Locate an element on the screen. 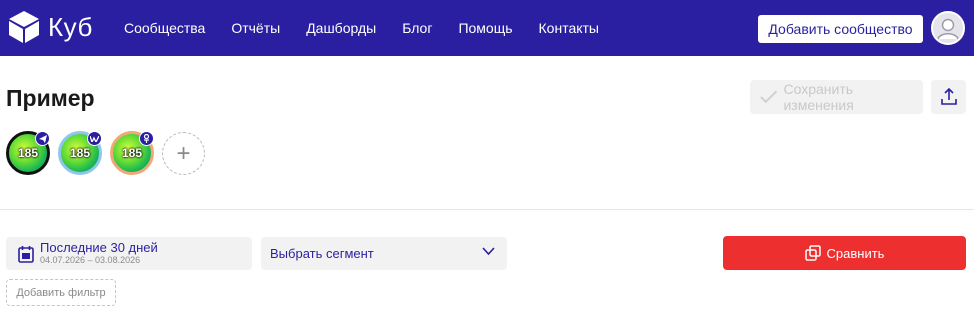  chevron-down-icon is located at coordinates (488, 251).